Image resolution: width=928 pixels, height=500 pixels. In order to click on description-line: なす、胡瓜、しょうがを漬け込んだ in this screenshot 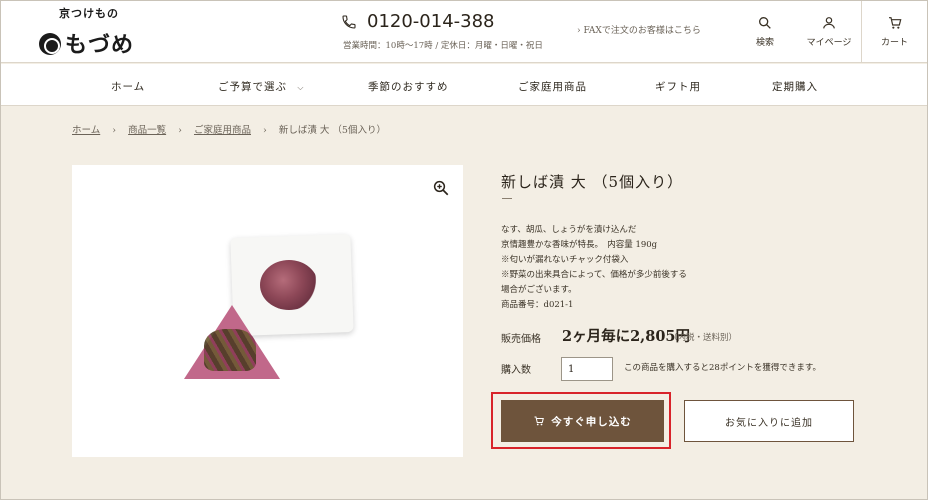, I will do `click(569, 230)`.